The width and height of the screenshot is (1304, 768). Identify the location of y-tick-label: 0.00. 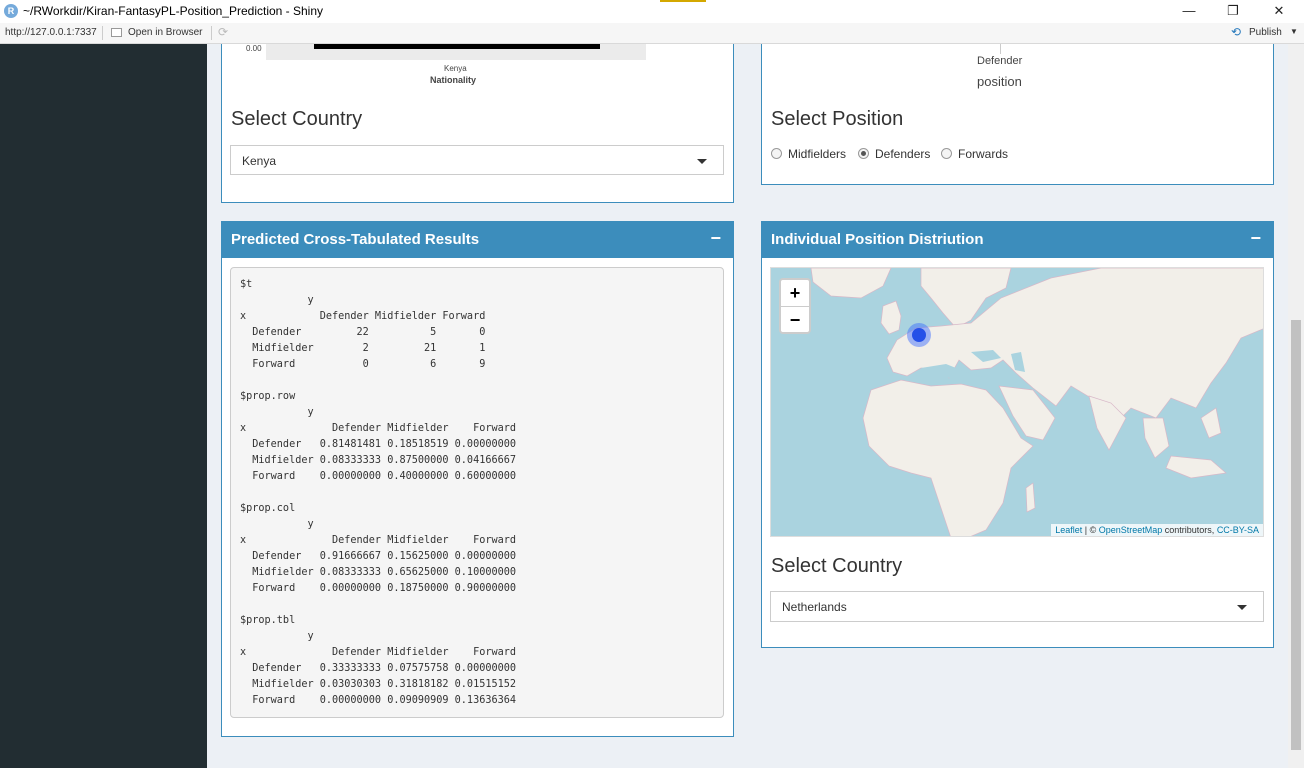
(254, 48).